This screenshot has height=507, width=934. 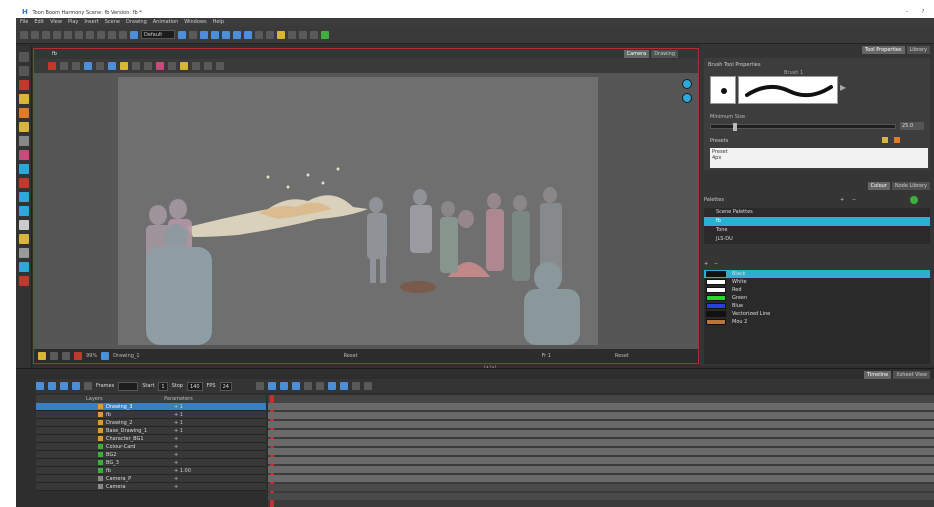 What do you see at coordinates (803, 127) in the screenshot?
I see `size-slider` at bounding box center [803, 127].